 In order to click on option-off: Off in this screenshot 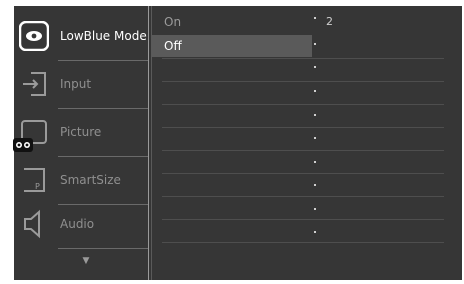, I will do `click(232, 46)`.